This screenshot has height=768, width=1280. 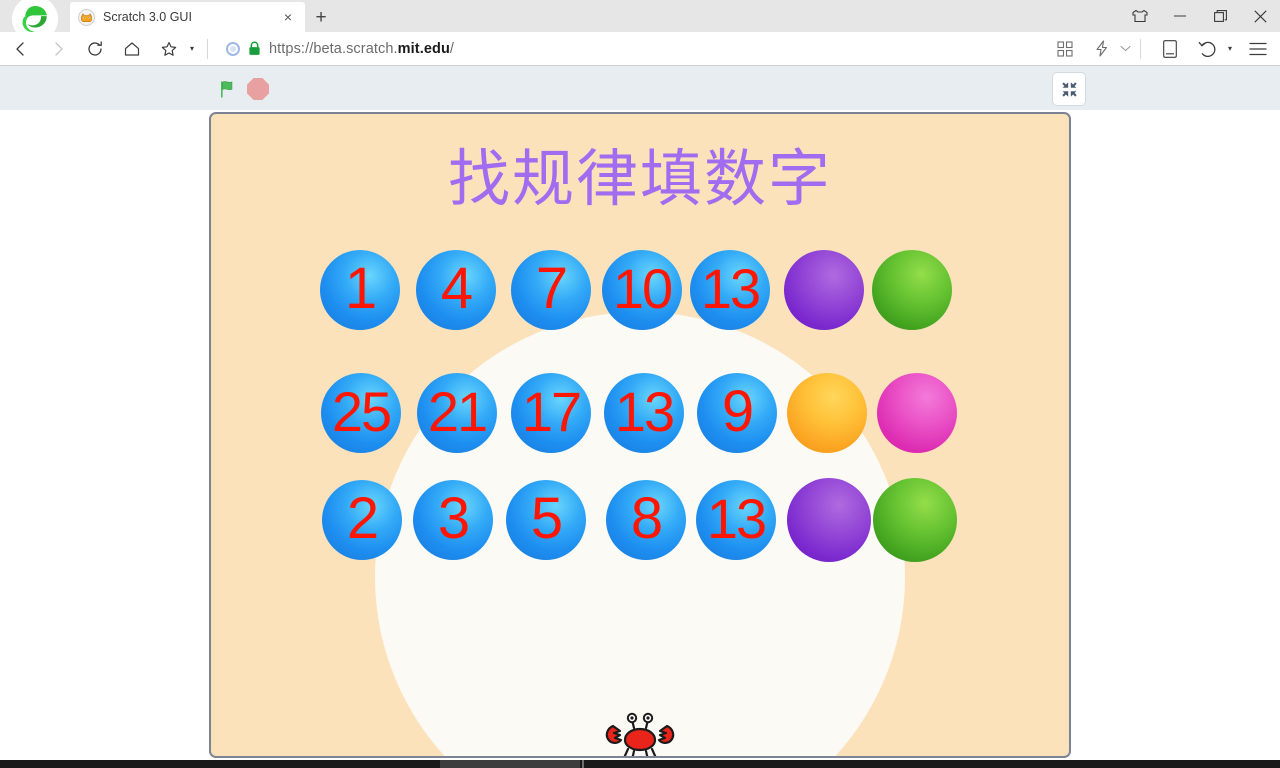 What do you see at coordinates (95, 49) in the screenshot?
I see `reload-icon` at bounding box center [95, 49].